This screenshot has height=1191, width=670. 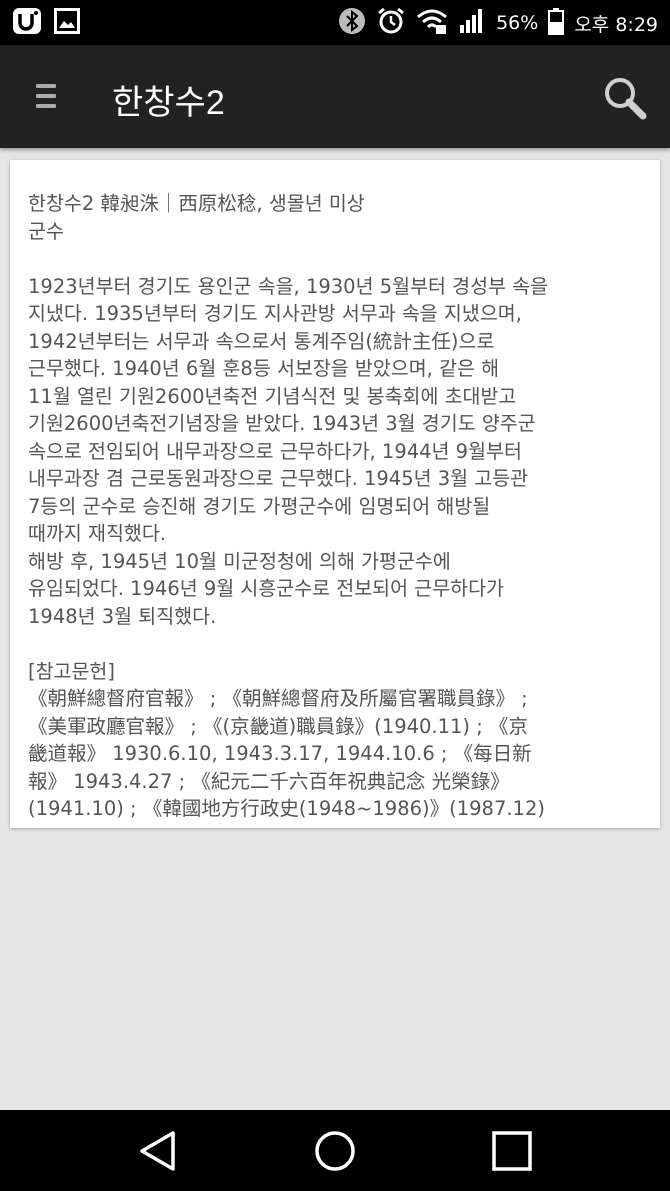 I want to click on body-line: 속으로 전임되어 내무과장으로 근무하다가, 1944년 9월부터, so click(x=275, y=451).